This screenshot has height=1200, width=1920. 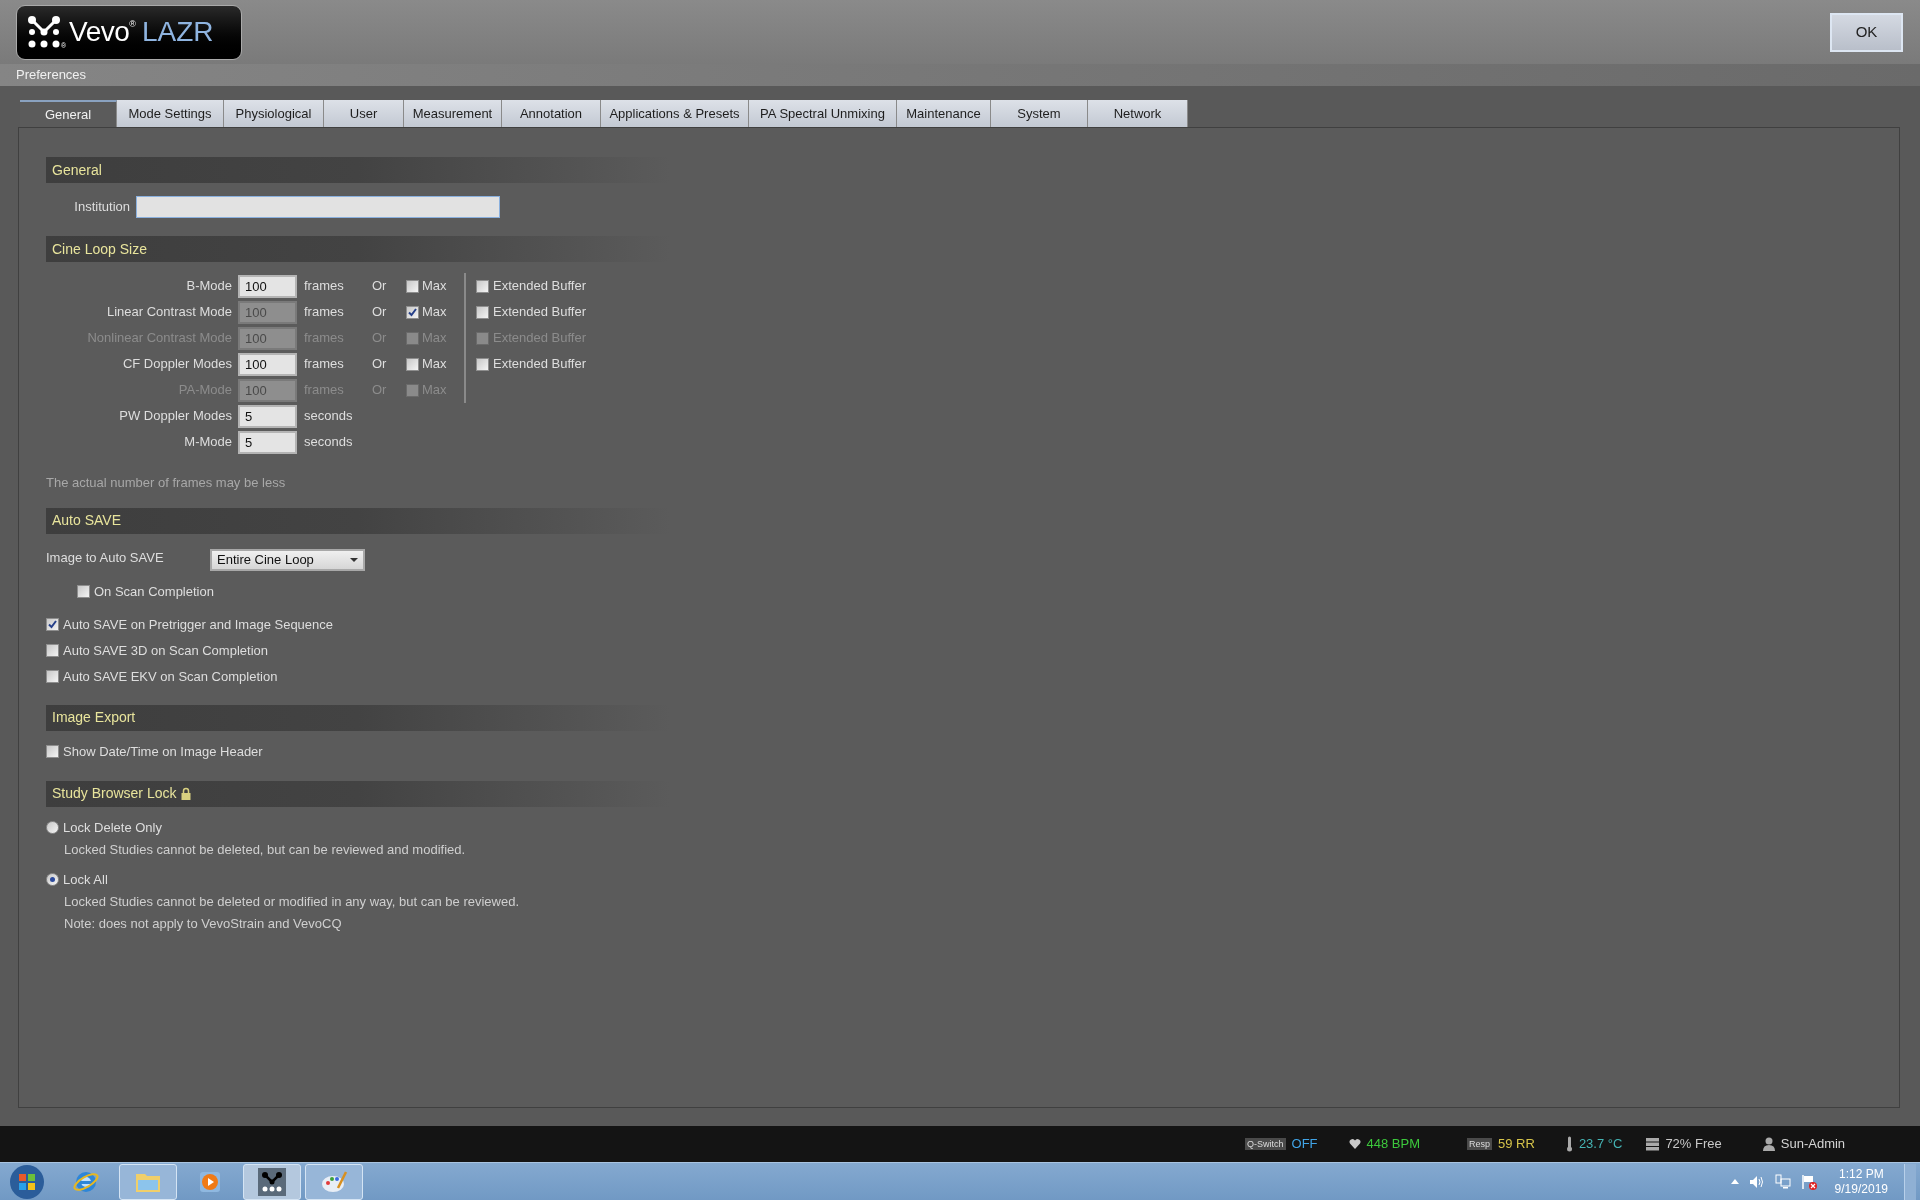 I want to click on tab: System, so click(x=1039, y=113).